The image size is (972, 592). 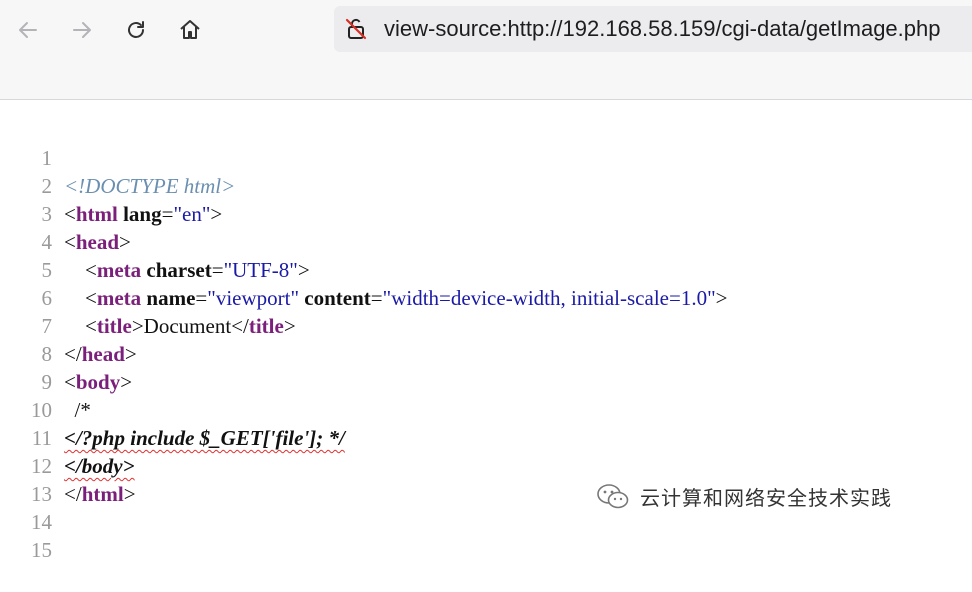 I want to click on home-icon, so click(x=190, y=29).